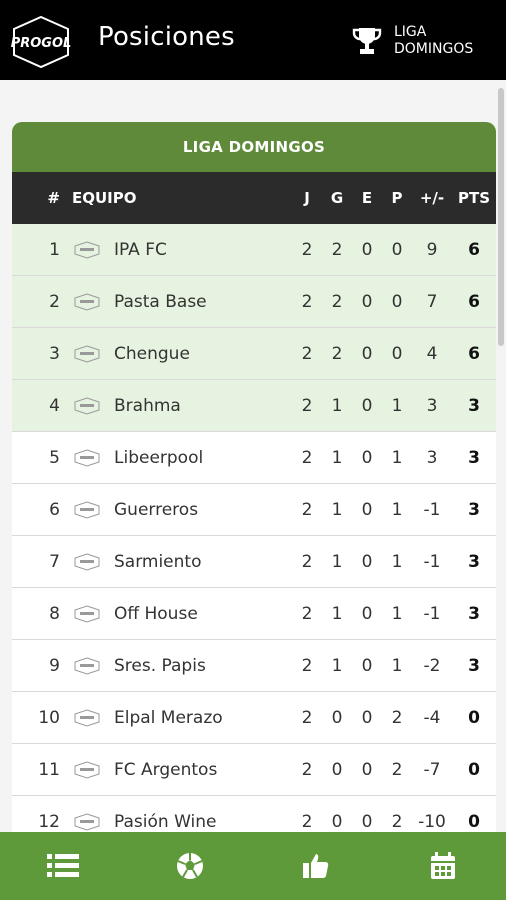  Describe the element at coordinates (156, 509) in the screenshot. I see `team-name: Guerreros` at that location.